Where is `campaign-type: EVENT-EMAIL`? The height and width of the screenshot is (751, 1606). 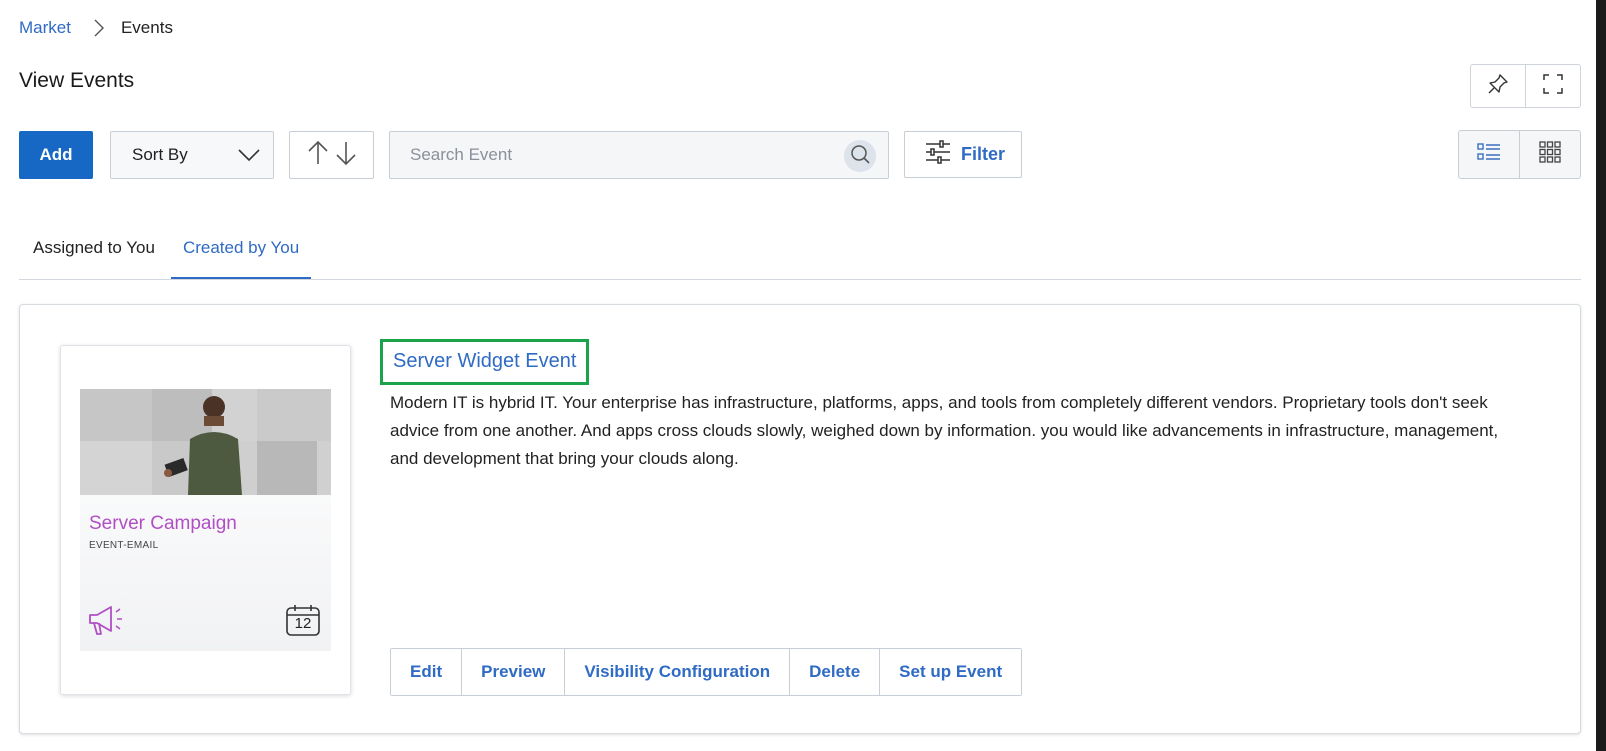
campaign-type: EVENT-EMAIL is located at coordinates (124, 545).